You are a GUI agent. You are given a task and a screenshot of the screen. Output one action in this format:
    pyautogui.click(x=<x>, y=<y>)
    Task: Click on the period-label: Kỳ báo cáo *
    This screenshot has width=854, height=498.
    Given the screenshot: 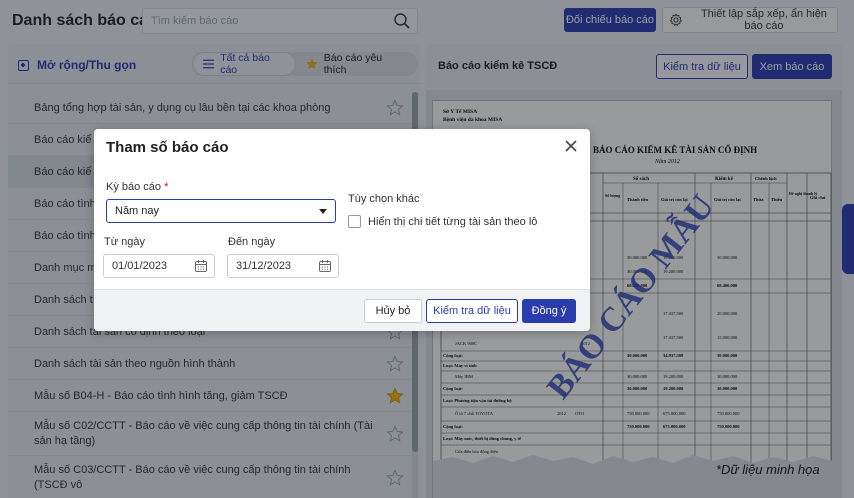 What is the action you would take?
    pyautogui.click(x=137, y=187)
    